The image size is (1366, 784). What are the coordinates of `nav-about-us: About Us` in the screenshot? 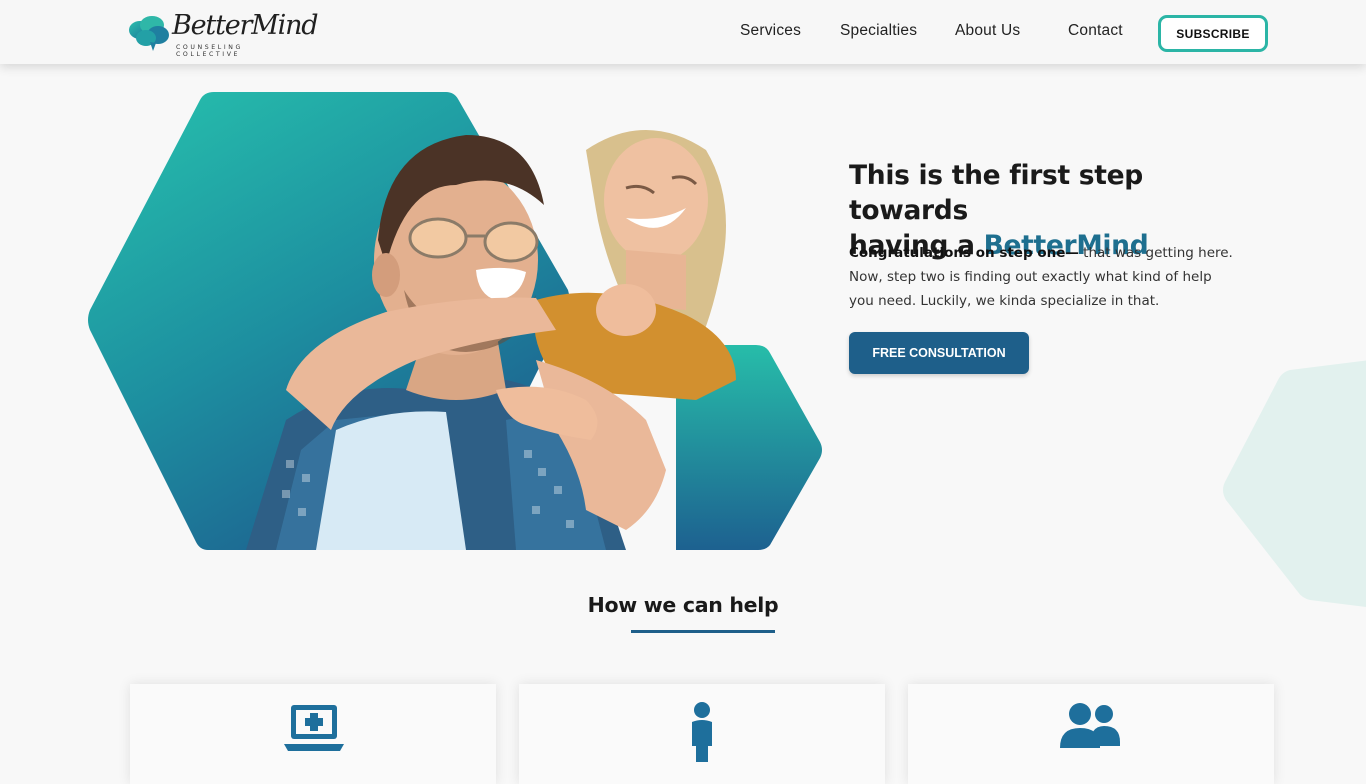 It's located at (987, 31).